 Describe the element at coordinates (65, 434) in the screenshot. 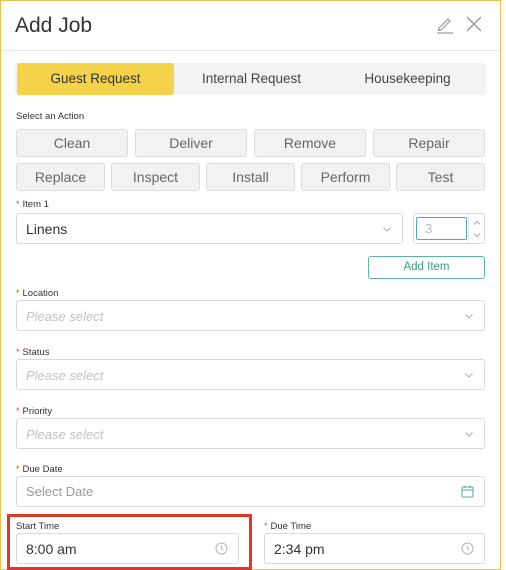

I see `priority-placeholder: Please select` at that location.